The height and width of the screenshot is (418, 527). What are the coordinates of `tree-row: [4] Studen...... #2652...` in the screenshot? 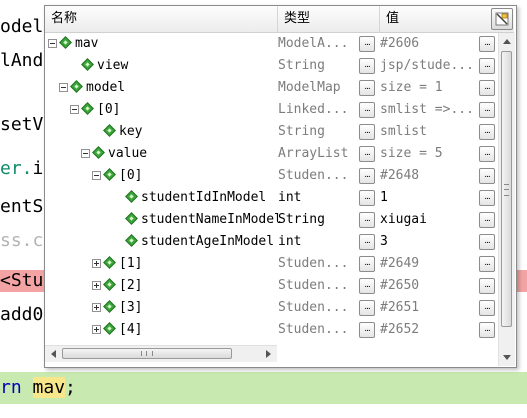 It's located at (271, 330).